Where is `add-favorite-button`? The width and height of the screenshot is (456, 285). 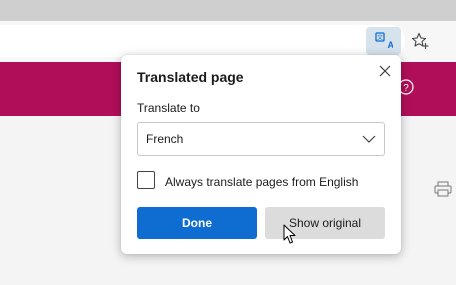 add-favorite-button is located at coordinates (420, 41).